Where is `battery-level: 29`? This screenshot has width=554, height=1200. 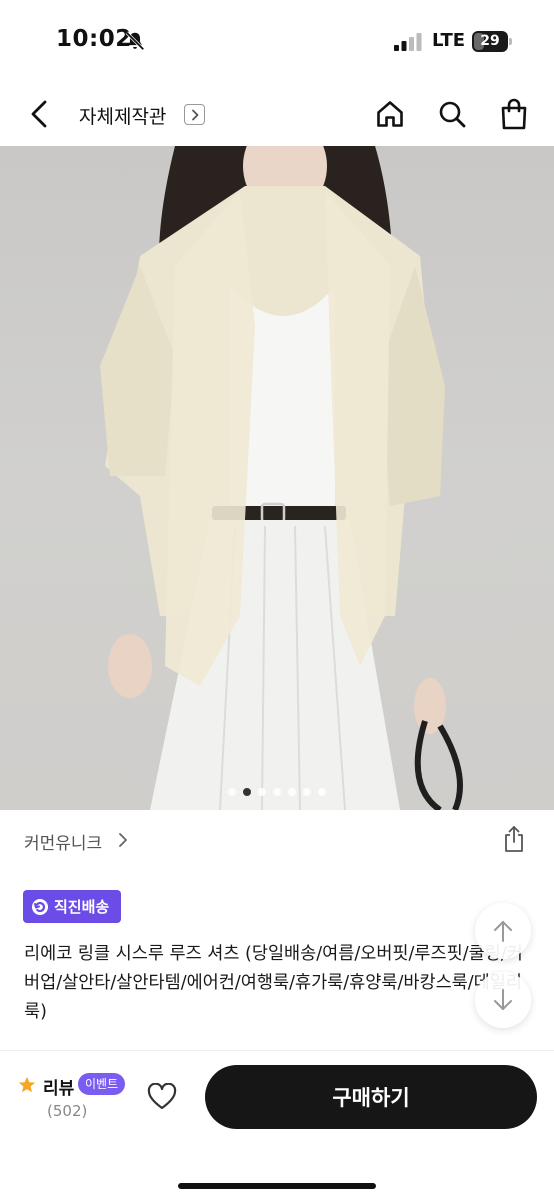
battery-level: 29 is located at coordinates (490, 41).